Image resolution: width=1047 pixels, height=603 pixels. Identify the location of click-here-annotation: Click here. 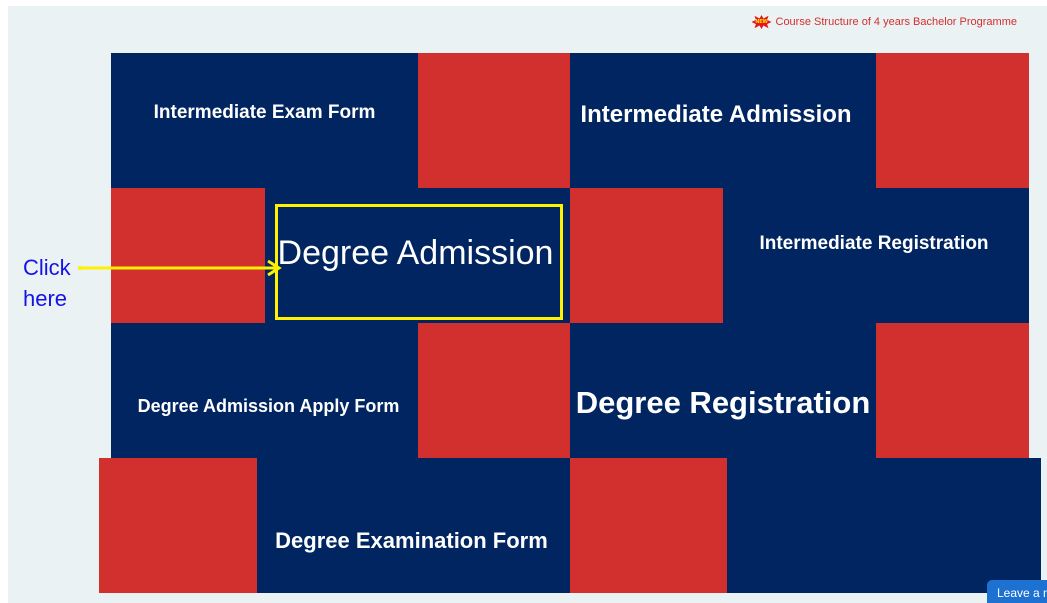
(47, 283).